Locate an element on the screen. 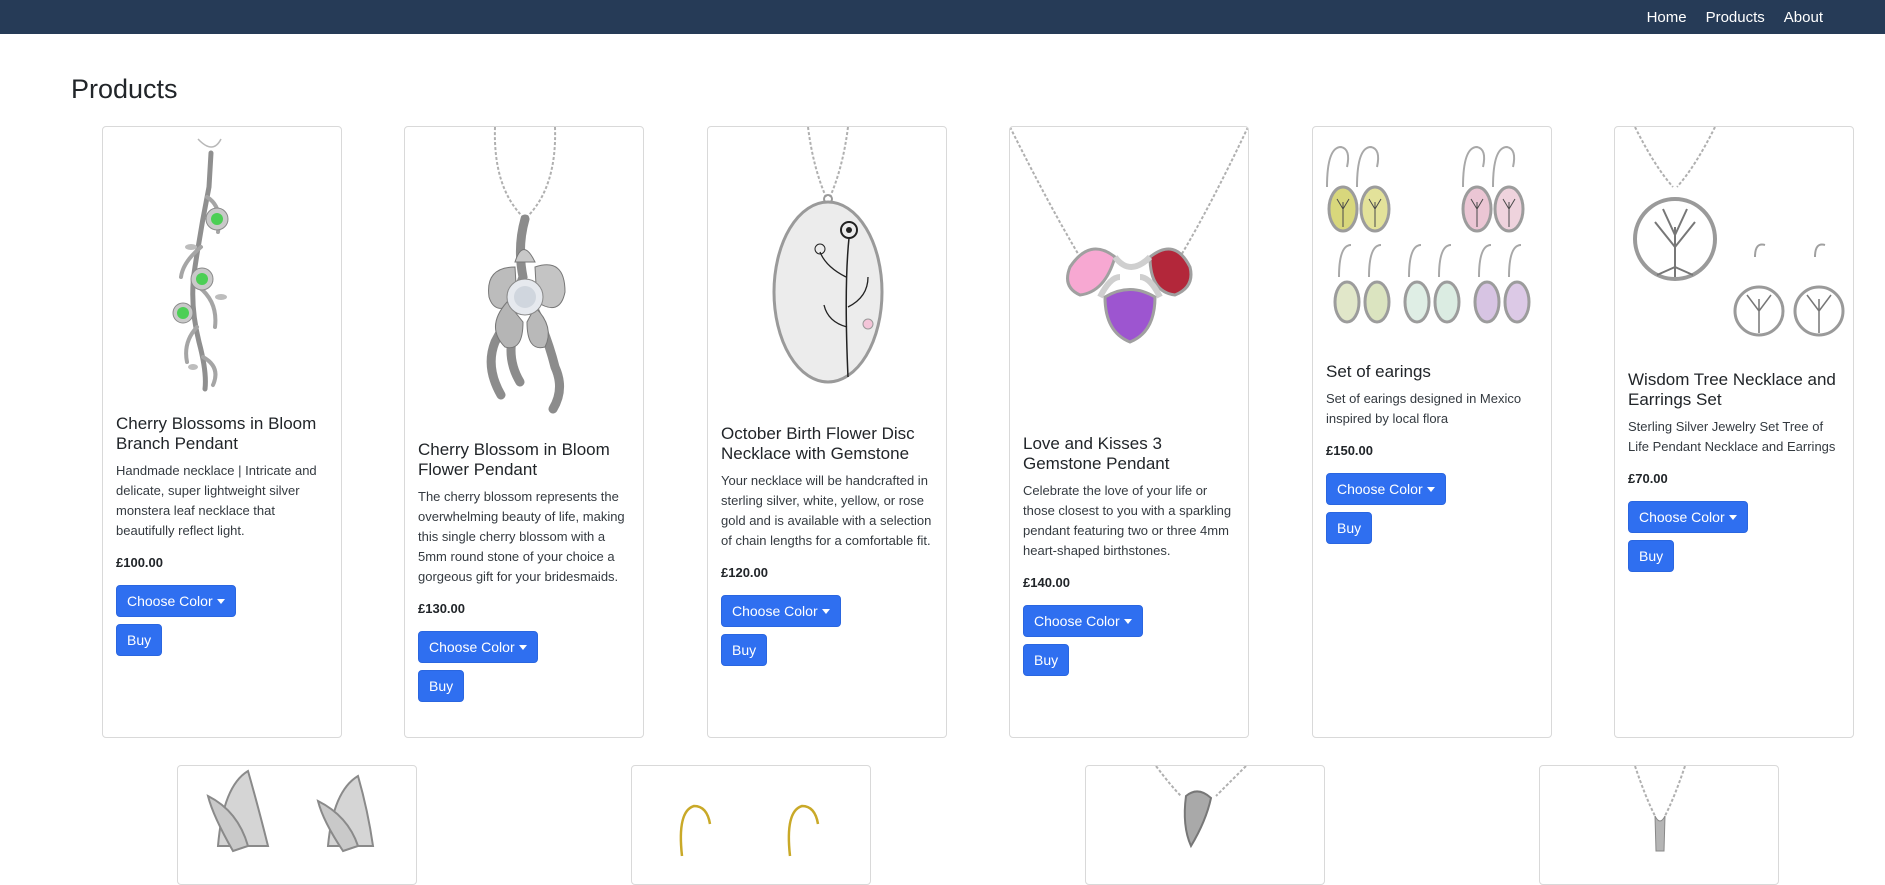  product-price: £120.00 is located at coordinates (744, 572).